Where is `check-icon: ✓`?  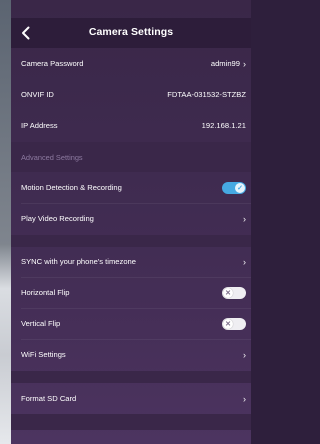 check-icon: ✓ is located at coordinates (240, 187).